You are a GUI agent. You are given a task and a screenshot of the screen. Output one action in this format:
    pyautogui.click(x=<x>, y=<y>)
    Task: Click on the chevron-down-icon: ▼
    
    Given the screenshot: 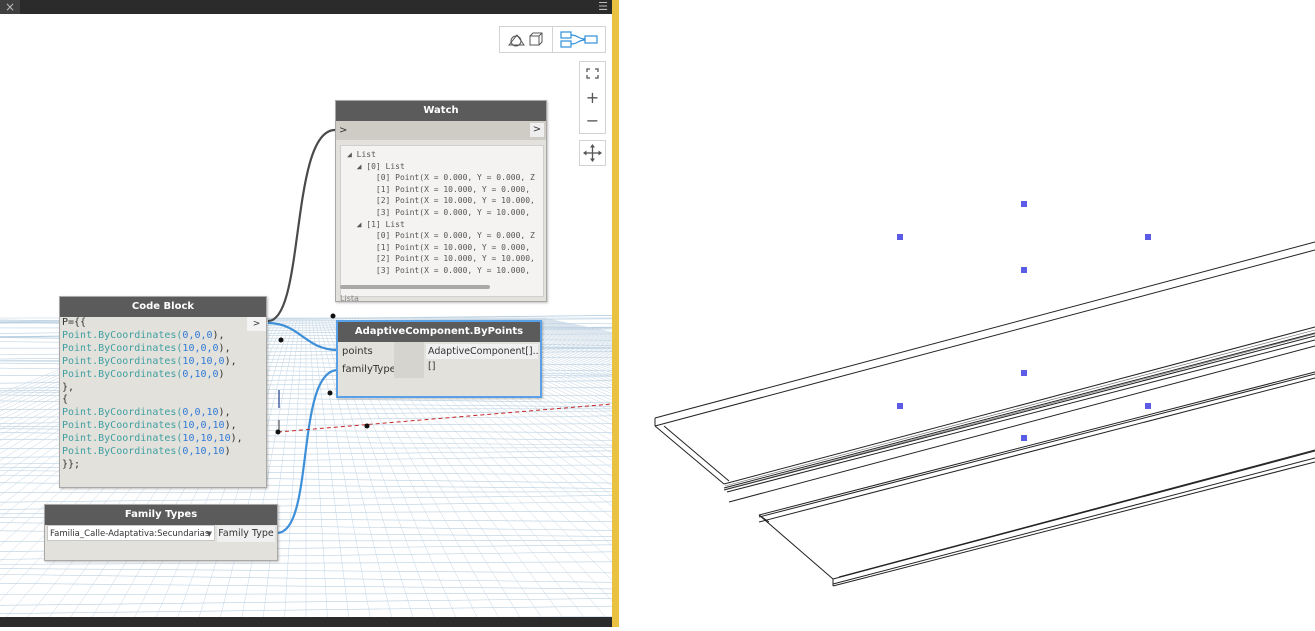 What is the action you would take?
    pyautogui.click(x=209, y=534)
    